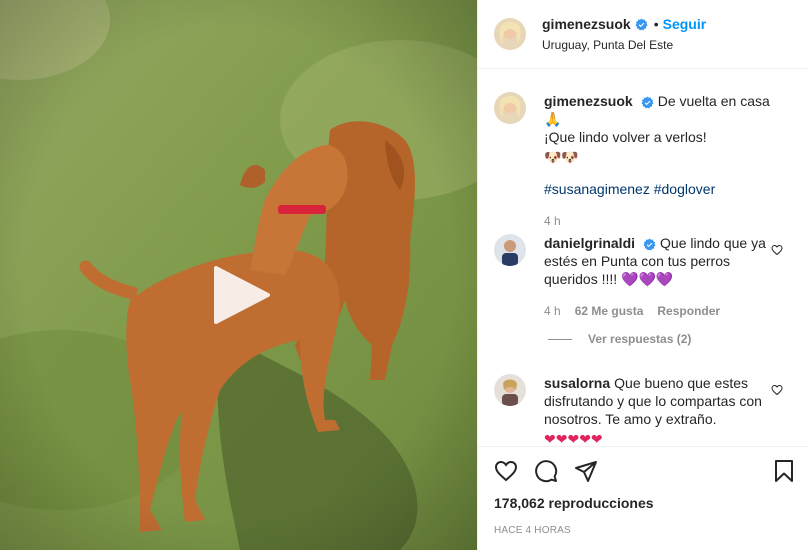 This screenshot has width=809, height=550. Describe the element at coordinates (577, 383) in the screenshot. I see `comment-username: susalorna` at that location.